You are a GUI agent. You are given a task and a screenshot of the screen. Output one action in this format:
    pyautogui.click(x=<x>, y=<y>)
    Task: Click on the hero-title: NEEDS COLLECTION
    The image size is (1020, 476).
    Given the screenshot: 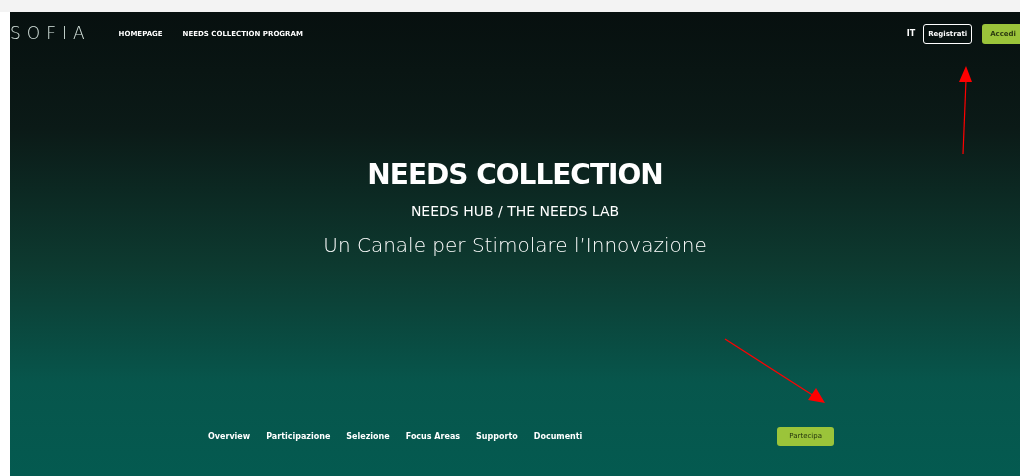 What is the action you would take?
    pyautogui.click(x=515, y=175)
    